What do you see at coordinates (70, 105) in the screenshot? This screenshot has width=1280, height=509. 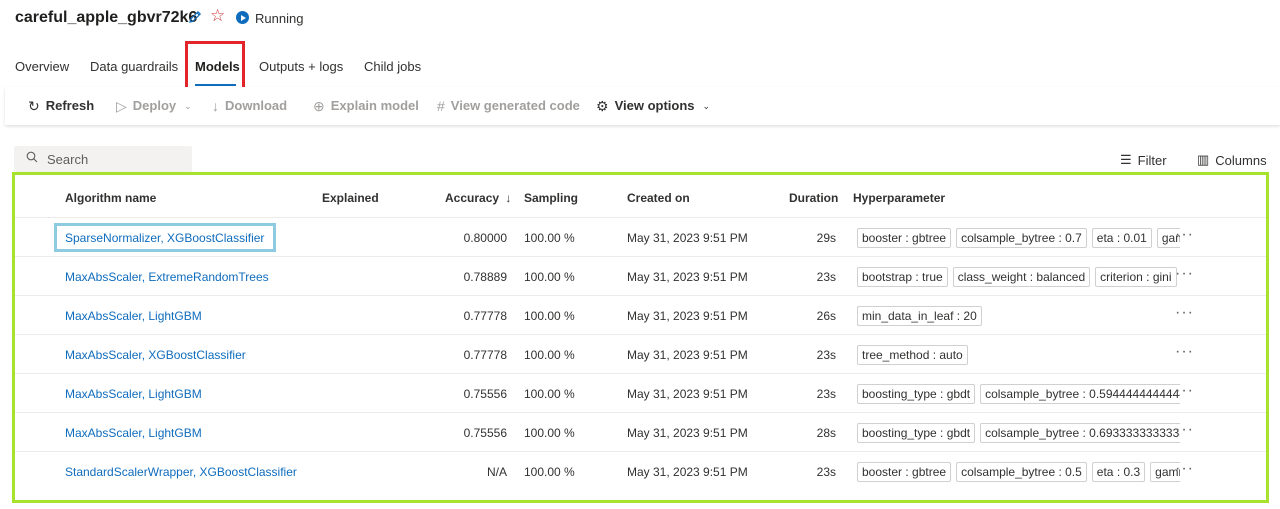 I see `refresh-label: Refresh` at bounding box center [70, 105].